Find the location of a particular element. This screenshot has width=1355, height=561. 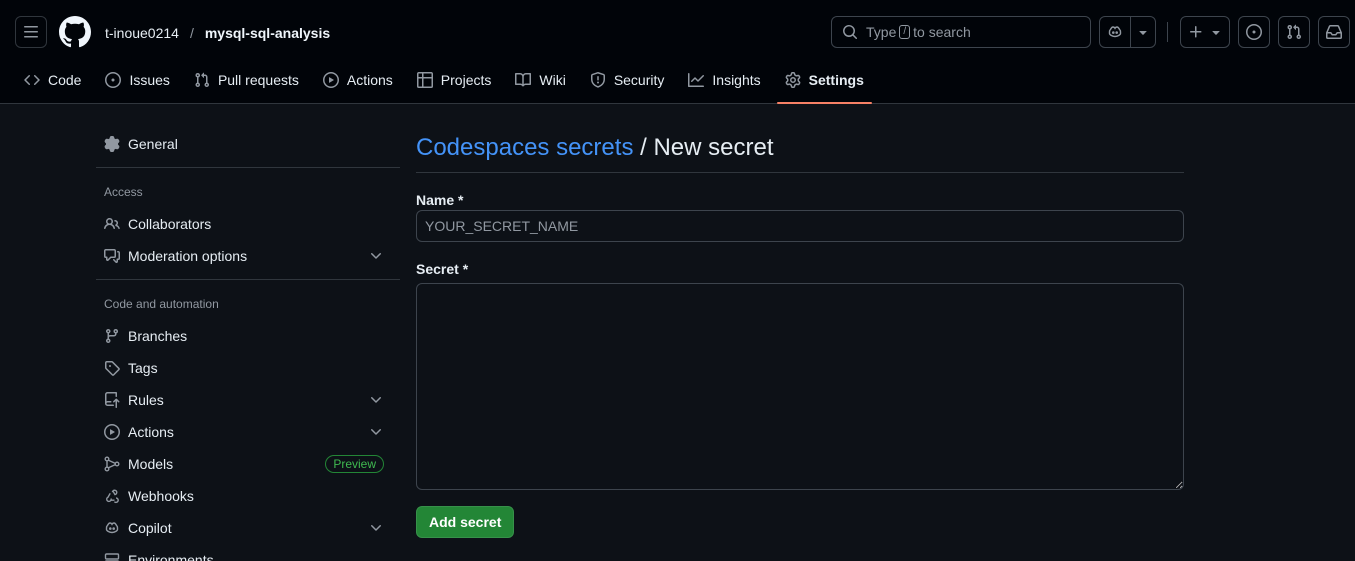

sidebar-item-branches-label: Branches is located at coordinates (158, 336).